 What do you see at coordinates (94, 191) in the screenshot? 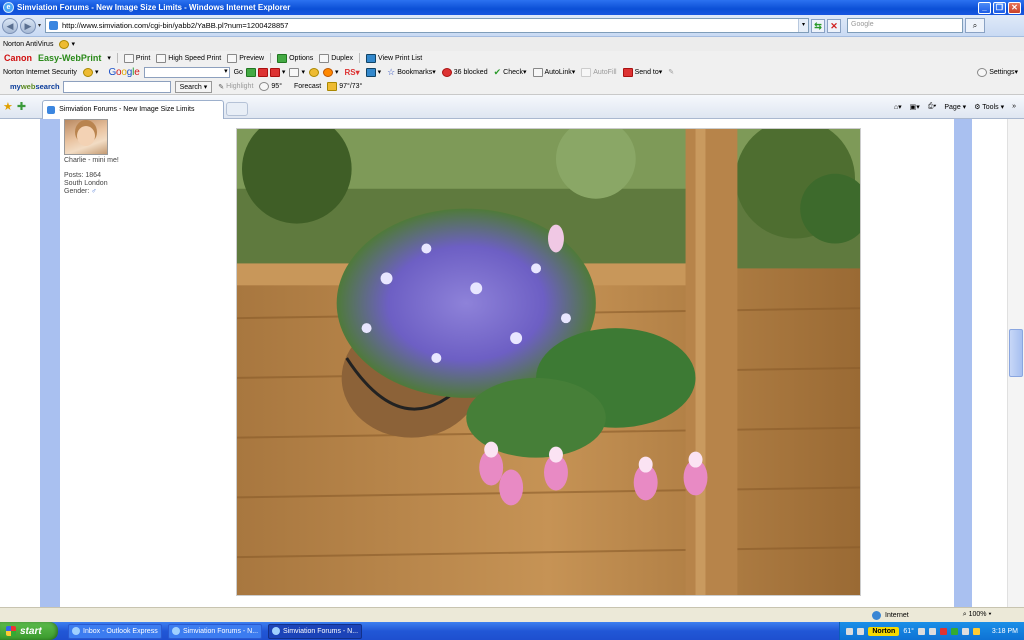
I see `male-icon: ♂` at bounding box center [94, 191].